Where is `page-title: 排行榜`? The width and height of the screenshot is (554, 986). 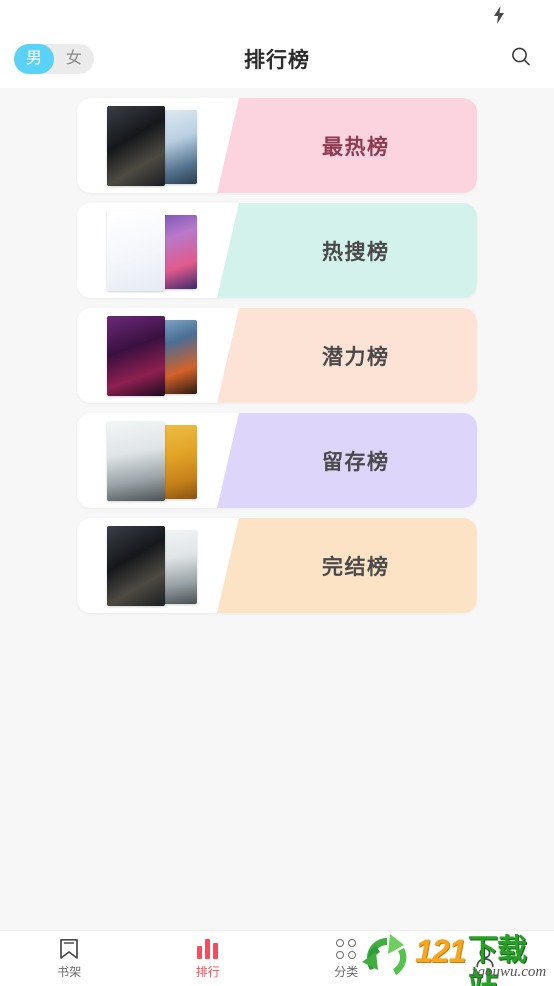 page-title: 排行榜 is located at coordinates (277, 60).